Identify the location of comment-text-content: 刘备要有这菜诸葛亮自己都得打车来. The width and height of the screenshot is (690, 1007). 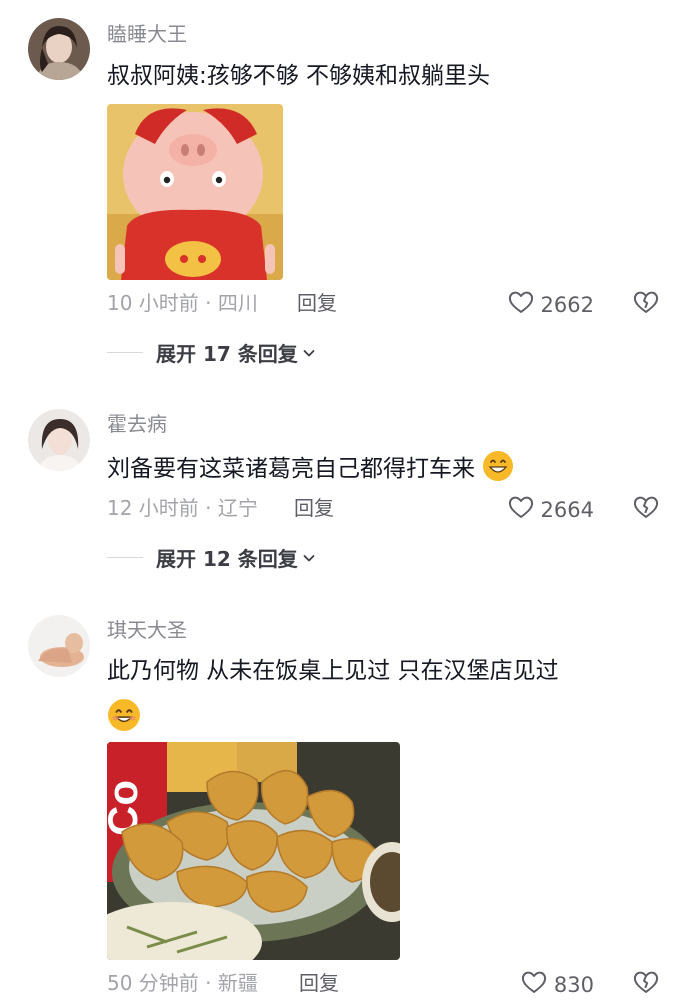
(291, 469).